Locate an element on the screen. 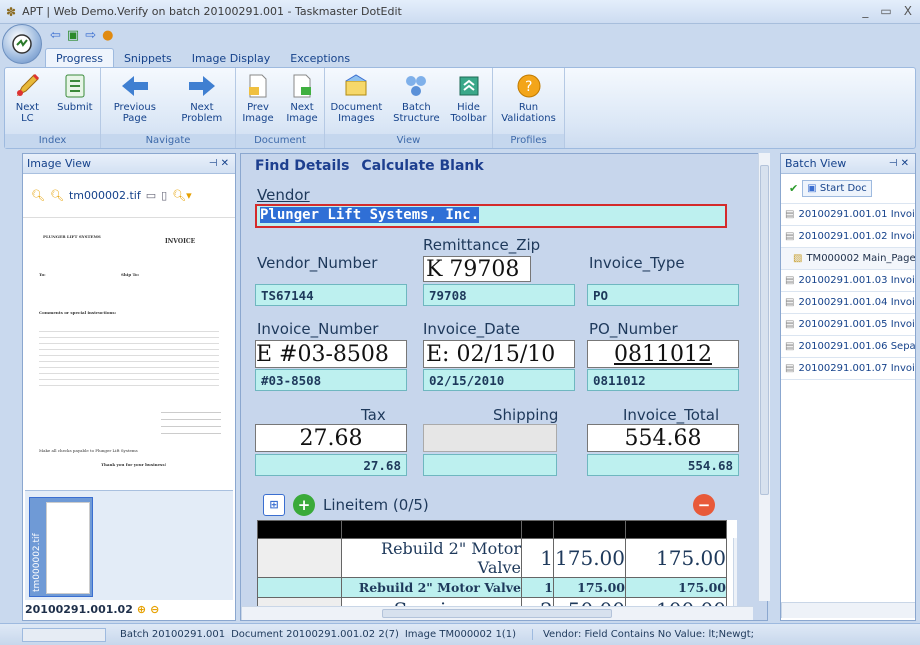 Image resolution: width=920 pixels, height=645 pixels. calculate-blank-link: Calculate Blank is located at coordinates (422, 166).